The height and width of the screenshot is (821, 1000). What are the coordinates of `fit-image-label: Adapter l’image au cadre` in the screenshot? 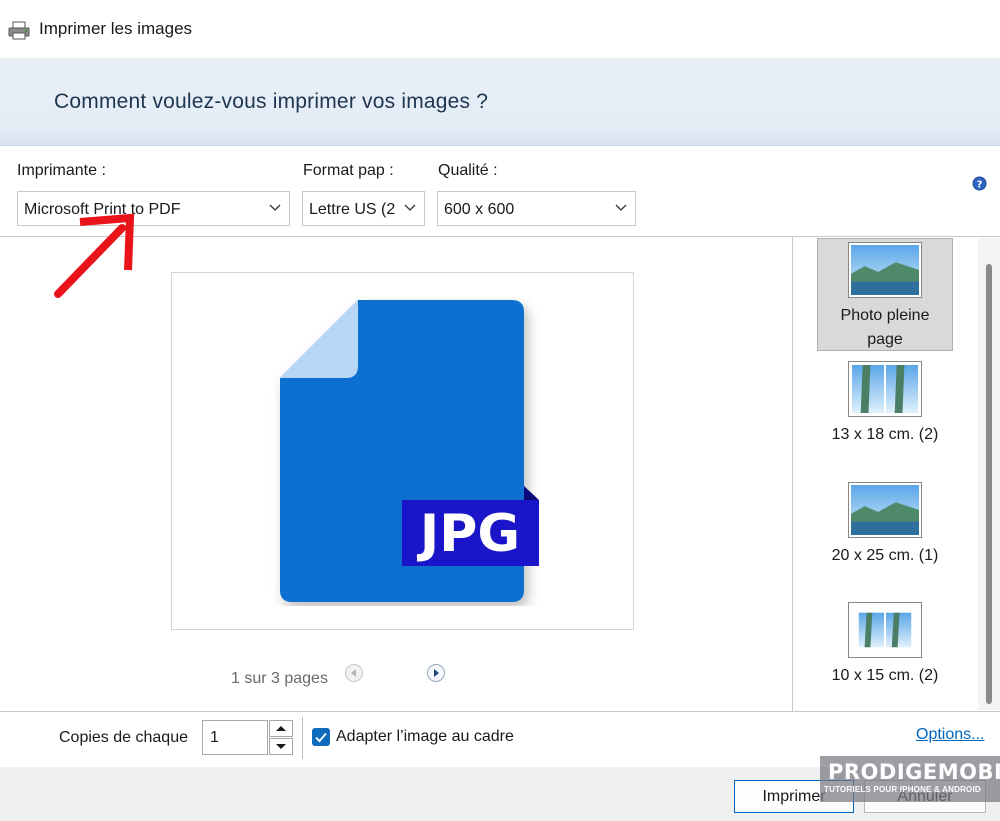 It's located at (425, 736).